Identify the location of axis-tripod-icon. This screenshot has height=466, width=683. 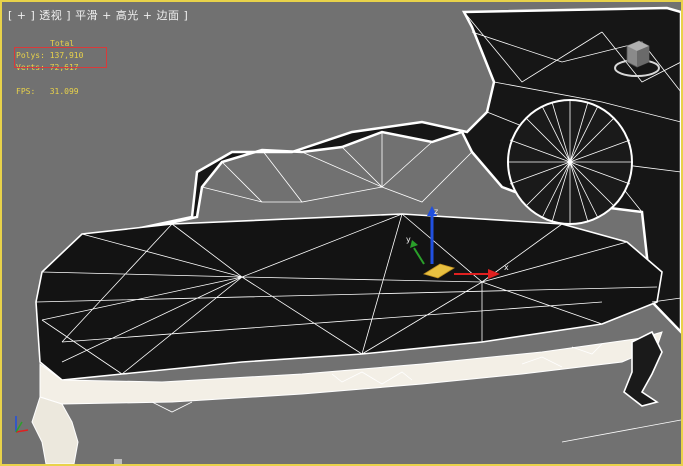
(22, 424).